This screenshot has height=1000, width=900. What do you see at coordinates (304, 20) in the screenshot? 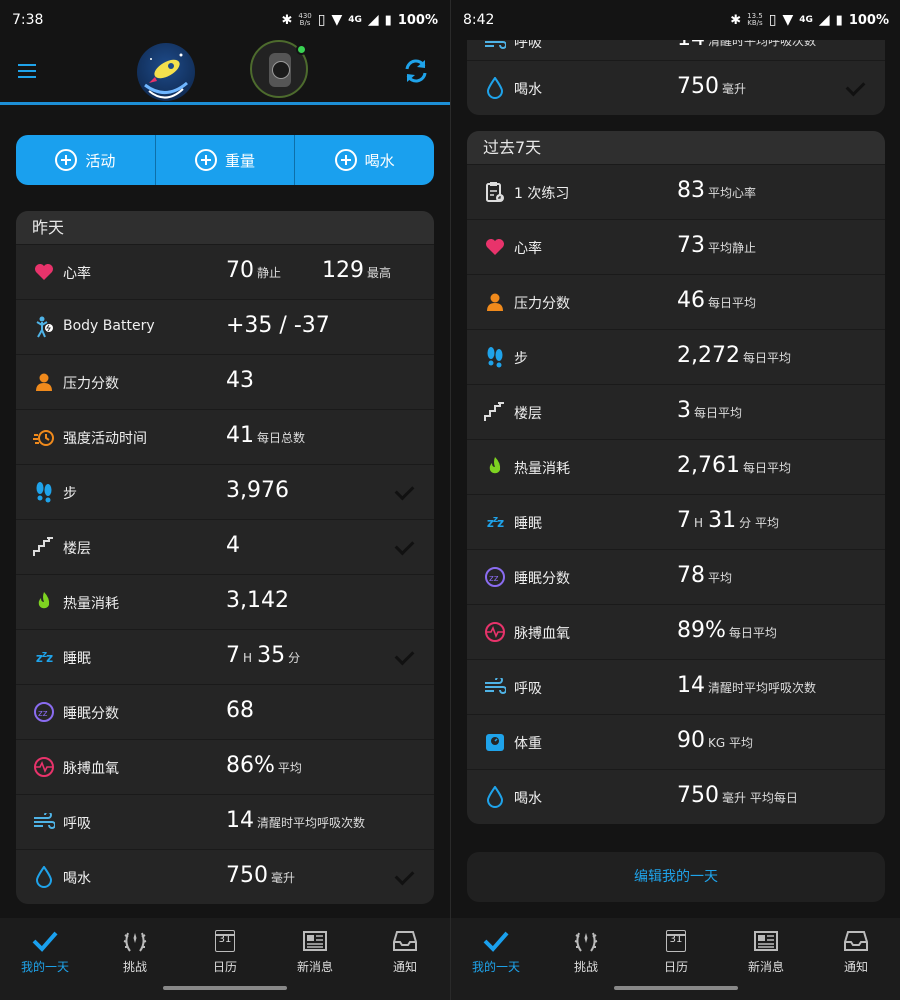
I see `net-speed: 430 B/s` at bounding box center [304, 20].